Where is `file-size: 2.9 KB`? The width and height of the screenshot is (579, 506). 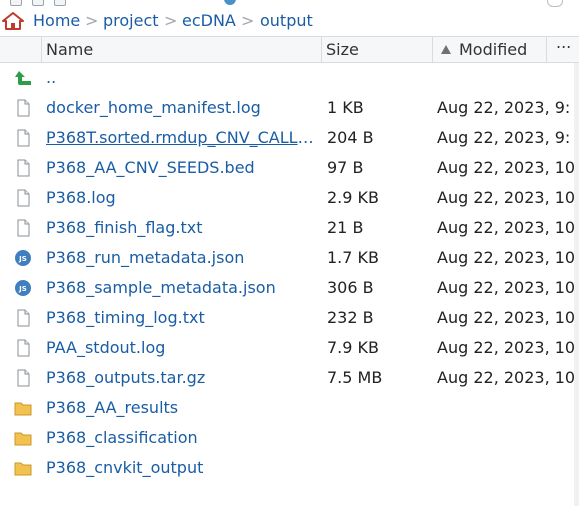
file-size: 2.9 KB is located at coordinates (353, 197).